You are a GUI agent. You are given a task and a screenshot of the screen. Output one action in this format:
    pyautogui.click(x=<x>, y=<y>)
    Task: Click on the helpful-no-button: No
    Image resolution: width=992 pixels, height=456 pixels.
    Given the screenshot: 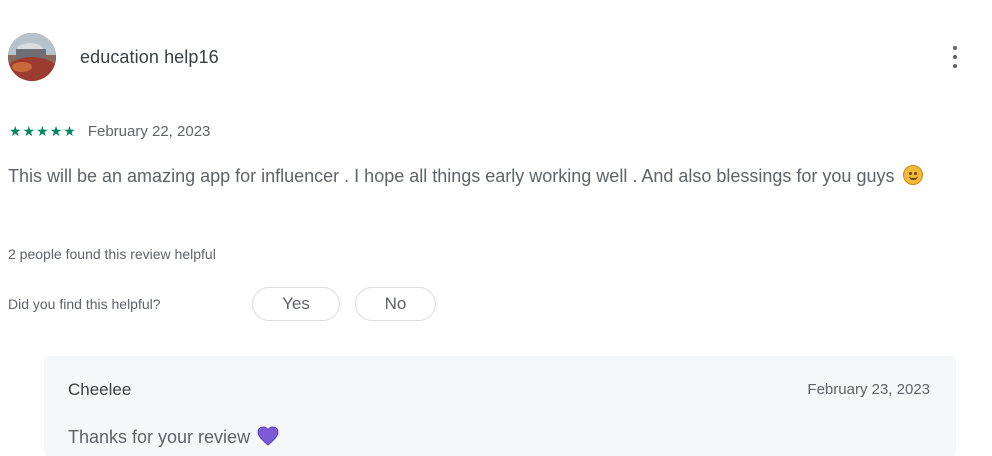 What is the action you would take?
    pyautogui.click(x=395, y=304)
    